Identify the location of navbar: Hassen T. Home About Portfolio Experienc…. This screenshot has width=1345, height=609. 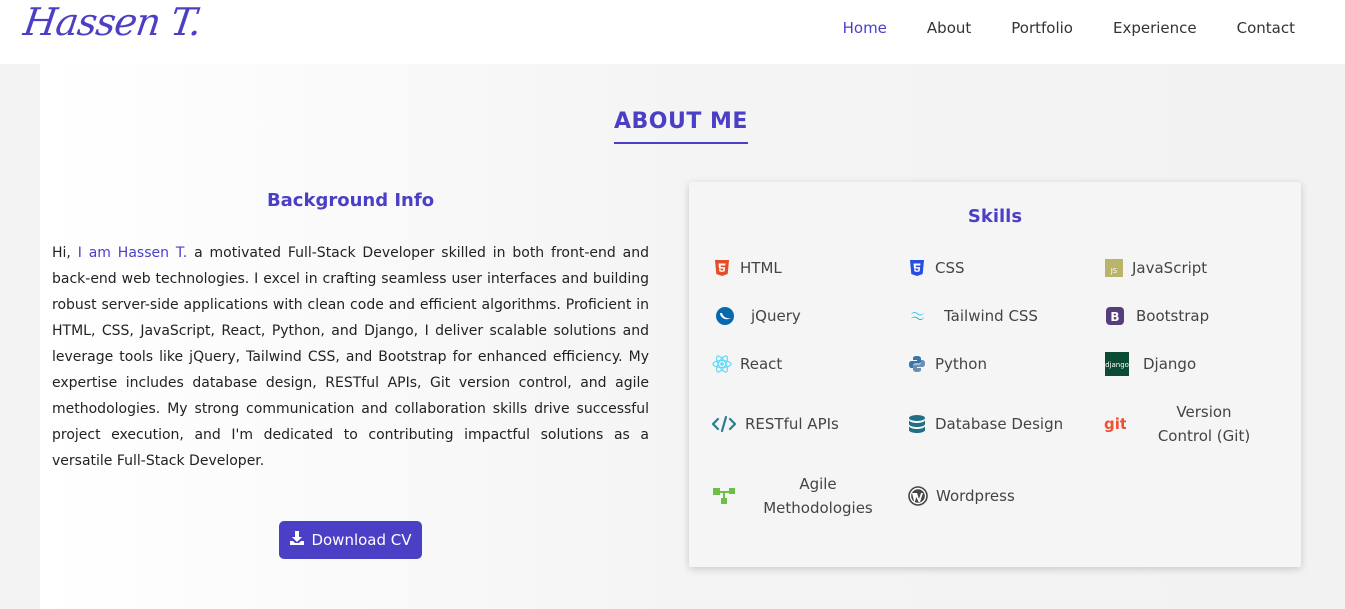
(672, 32).